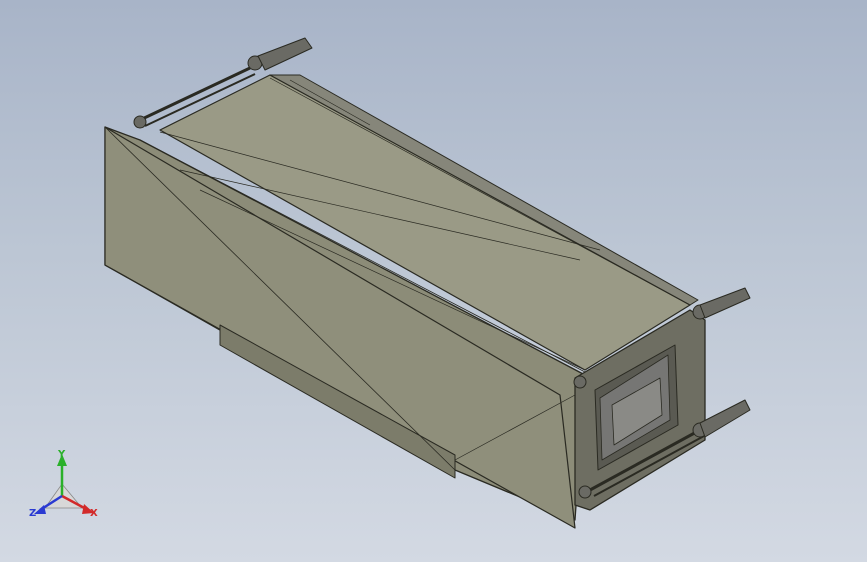  Describe the element at coordinates (61, 454) in the screenshot. I see `triad-y-label: Y` at that location.